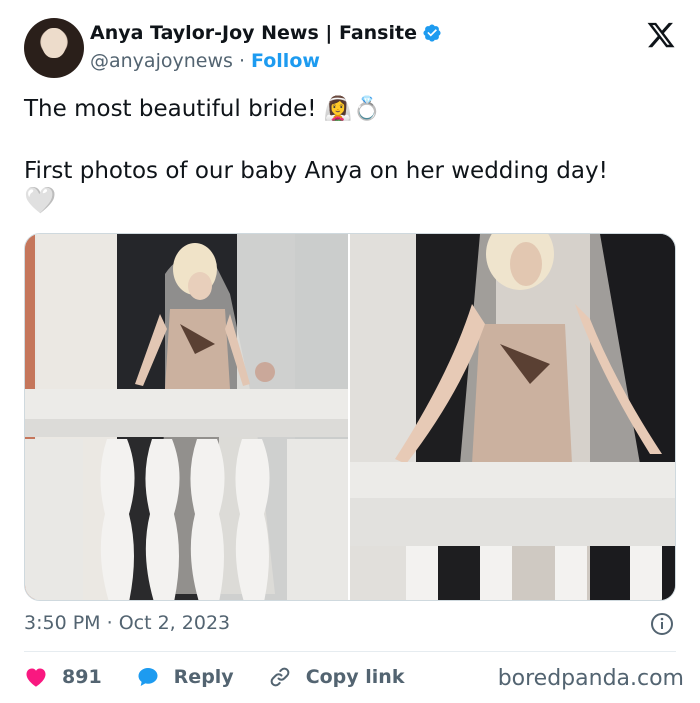 Image resolution: width=700 pixels, height=703 pixels. I want to click on info-icon, so click(662, 624).